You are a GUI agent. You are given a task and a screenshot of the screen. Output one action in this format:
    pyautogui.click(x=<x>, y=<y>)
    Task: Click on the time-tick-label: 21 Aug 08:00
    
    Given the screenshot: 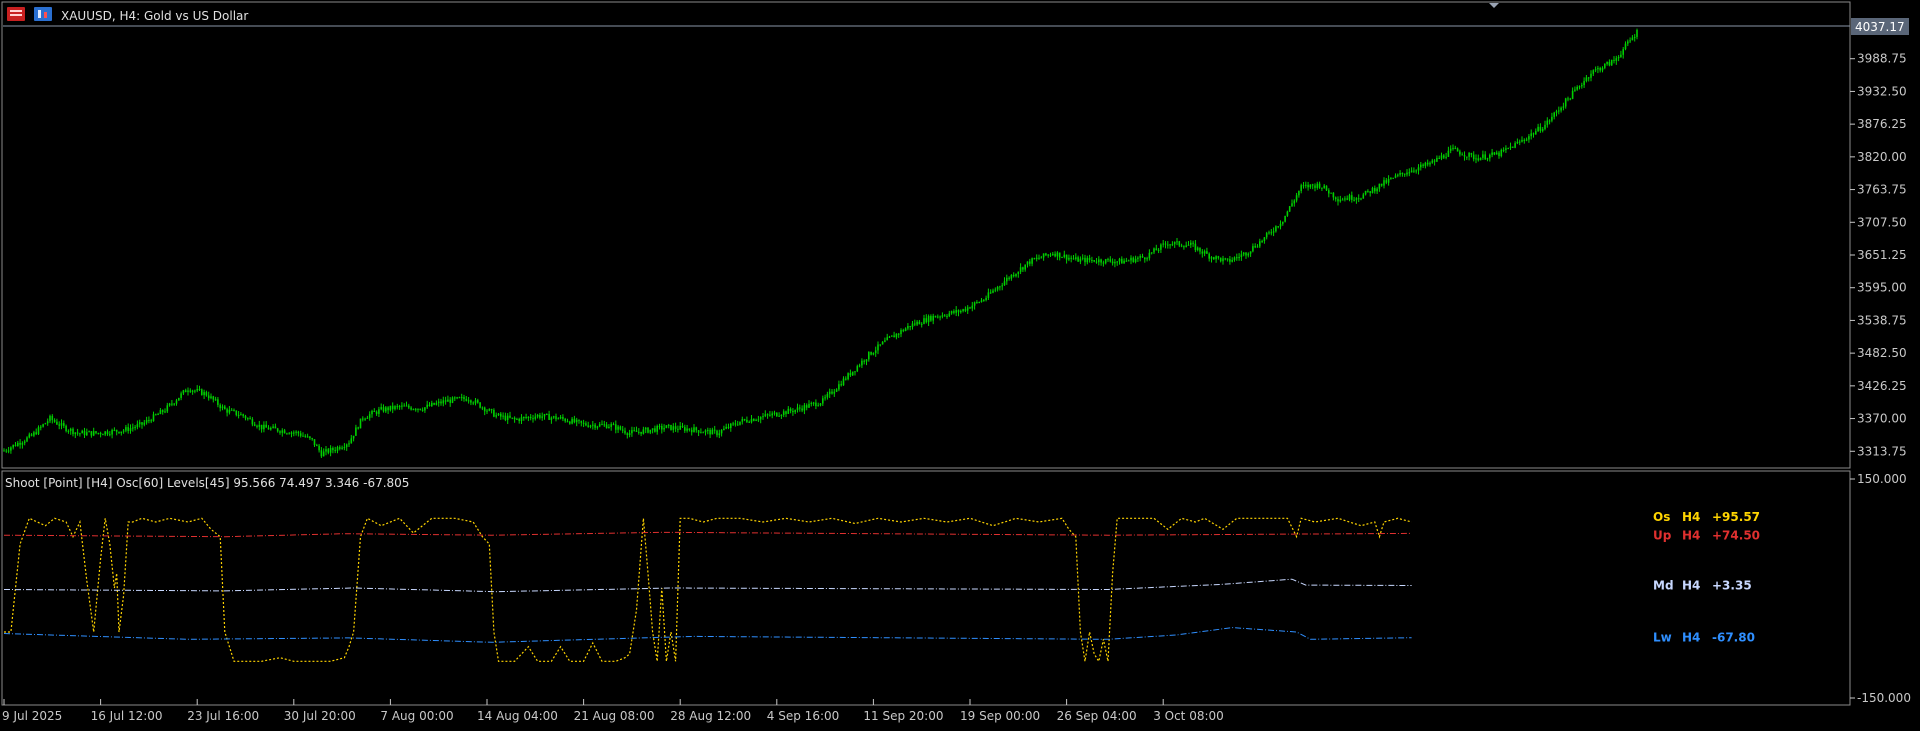 What is the action you would take?
    pyautogui.click(x=614, y=716)
    